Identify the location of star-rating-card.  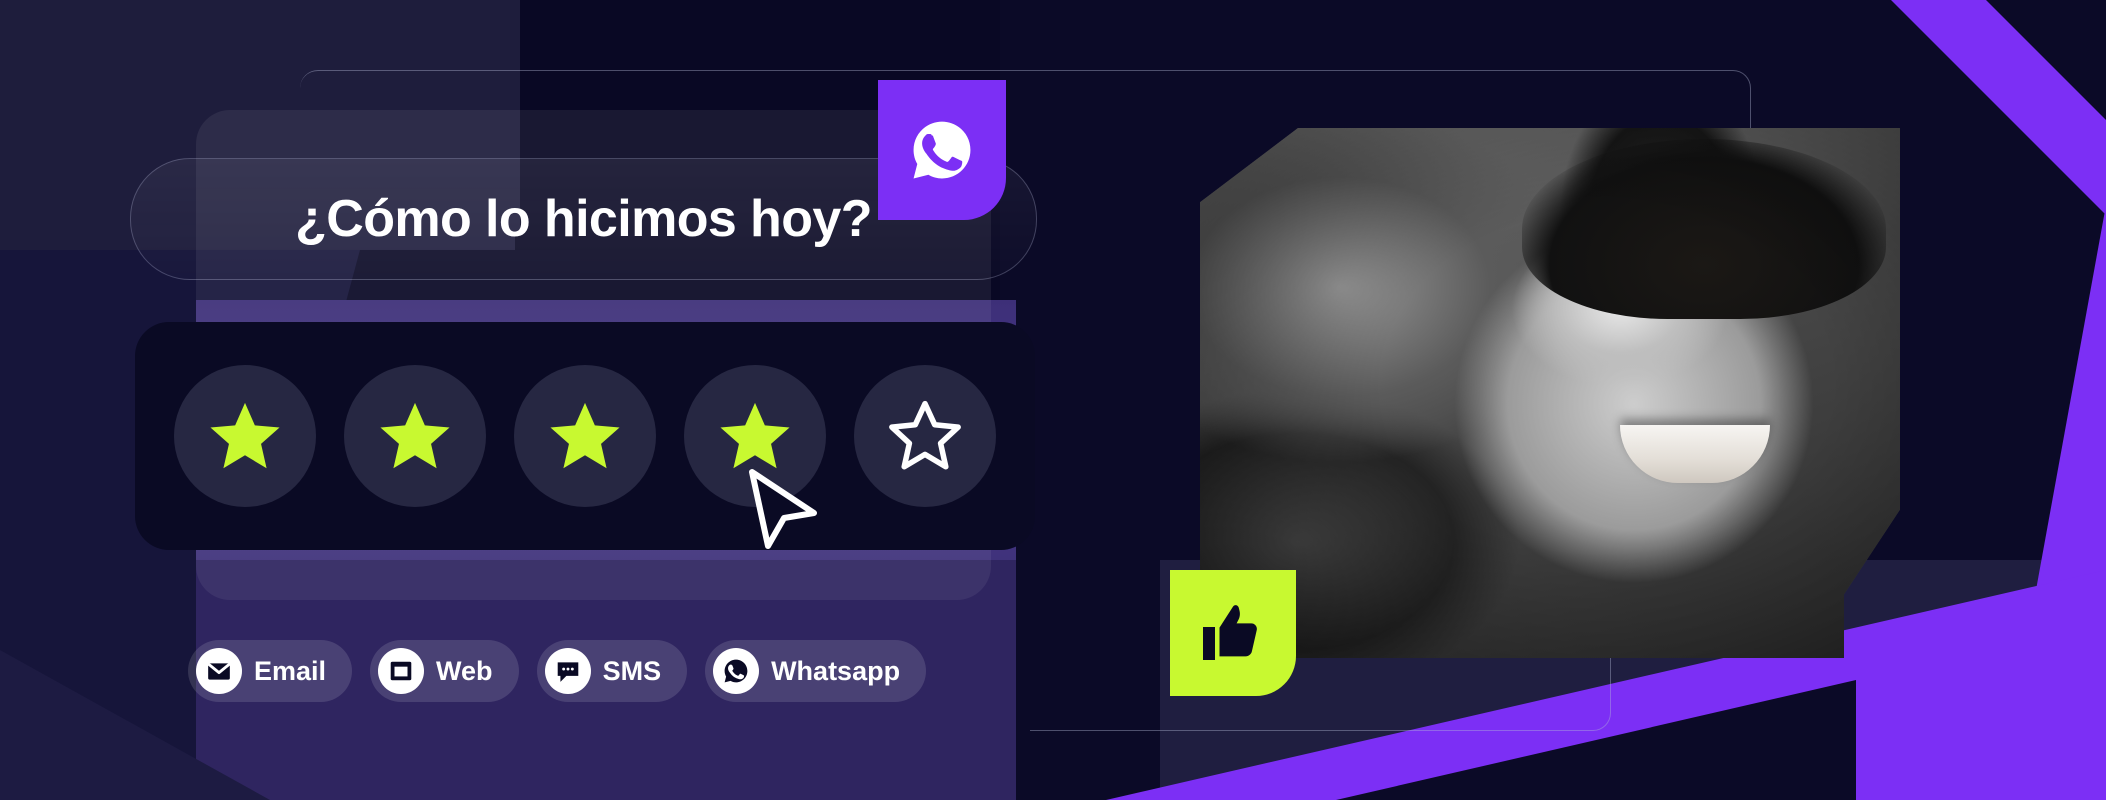
(585, 436).